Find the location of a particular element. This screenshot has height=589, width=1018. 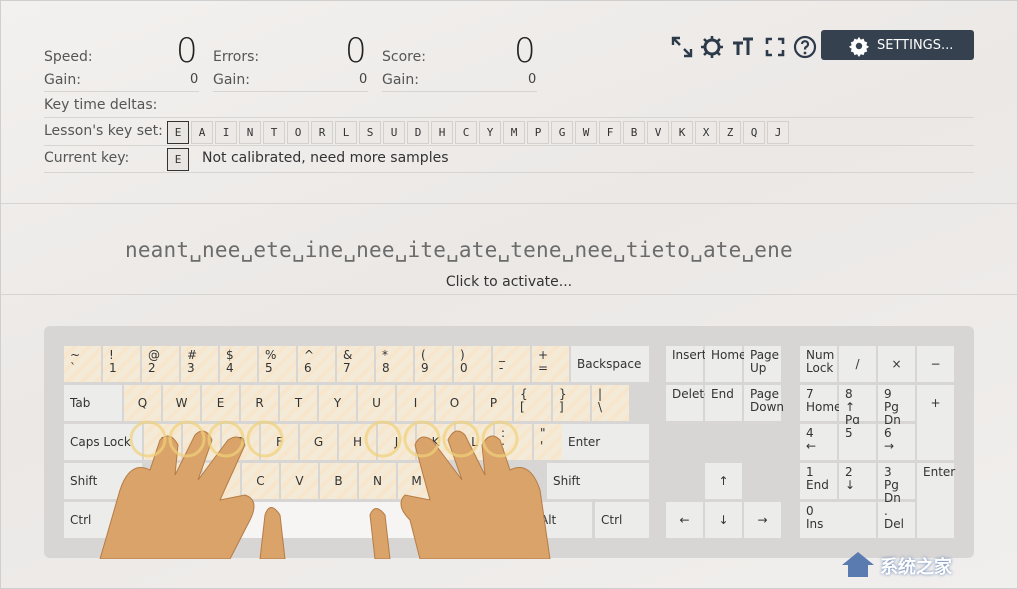

key-nav-4: End is located at coordinates (723, 403).